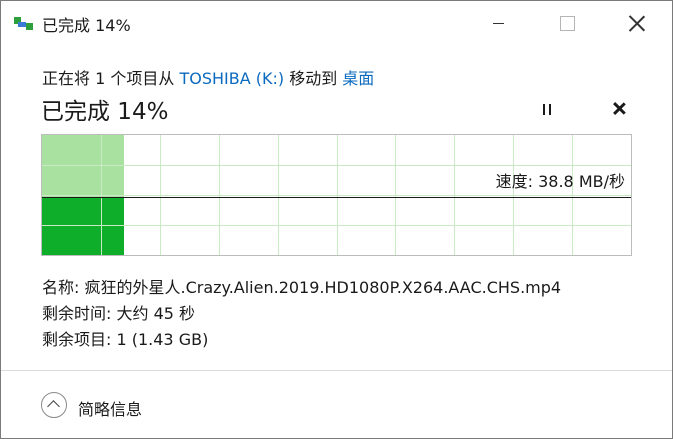 This screenshot has width=673, height=439. I want to click on speed-readout: 速度: 38.8 MB/秒, so click(560, 181).